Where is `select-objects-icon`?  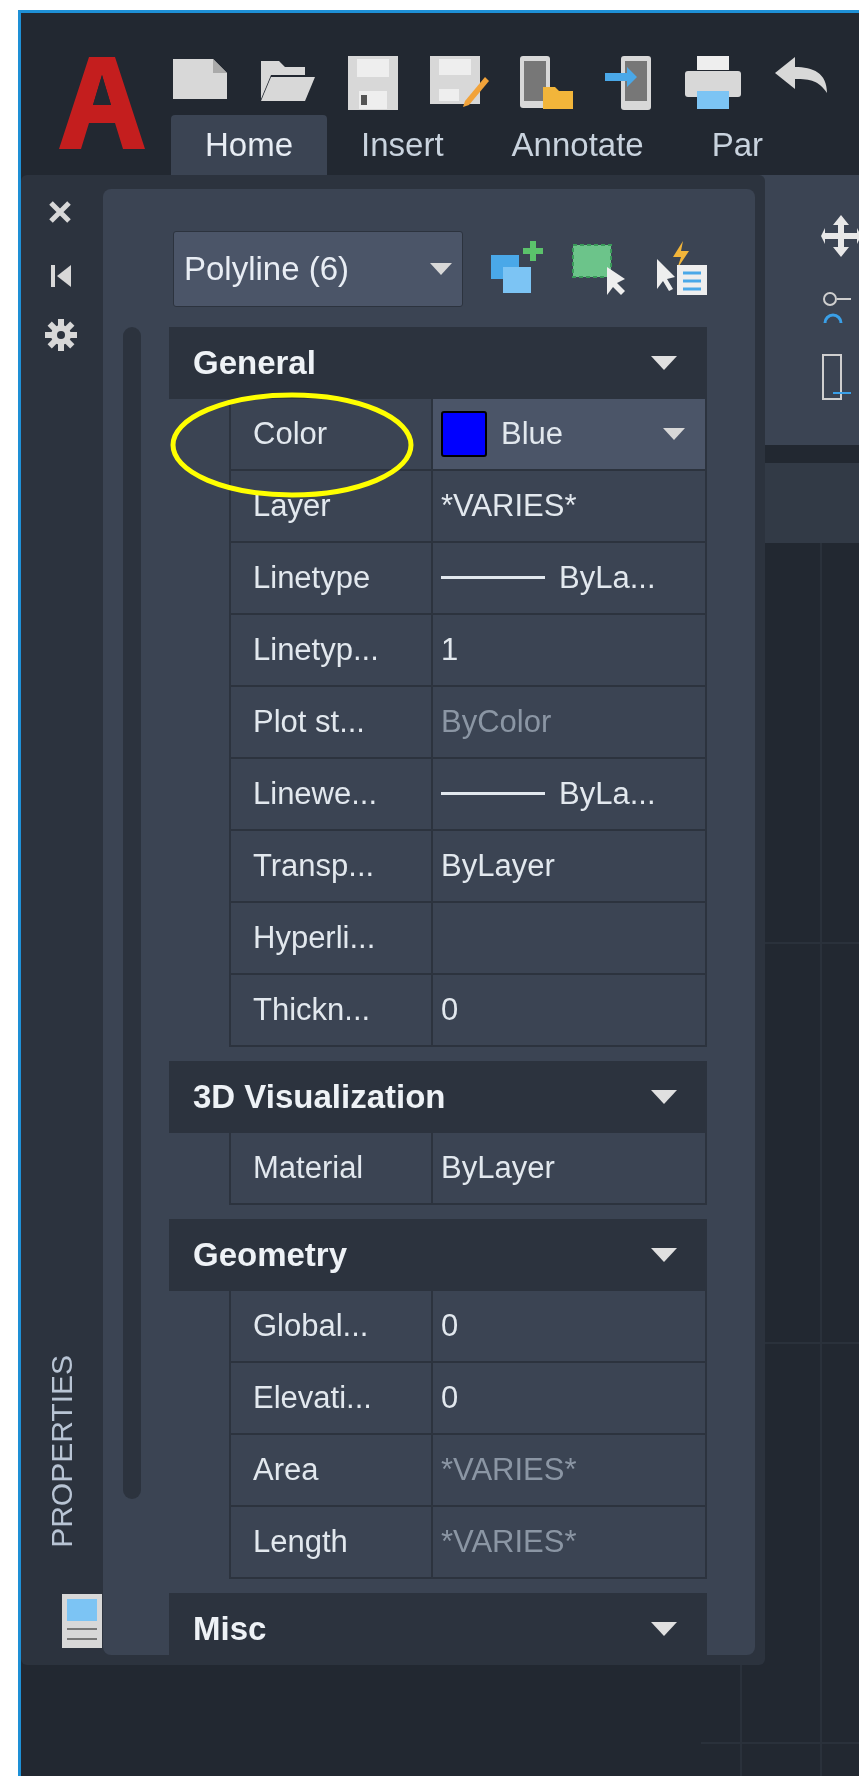
select-objects-icon is located at coordinates (599, 269).